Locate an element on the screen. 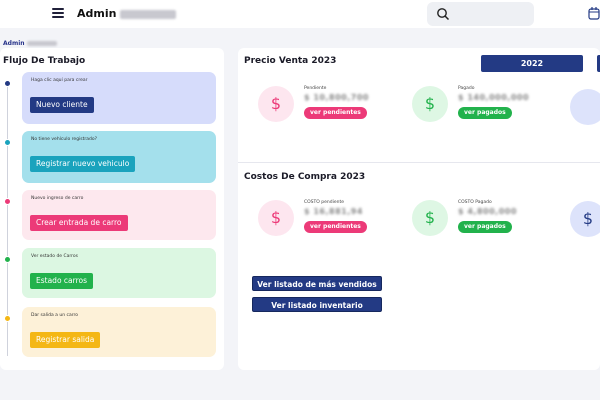  third-stat-circle is located at coordinates (585, 107).